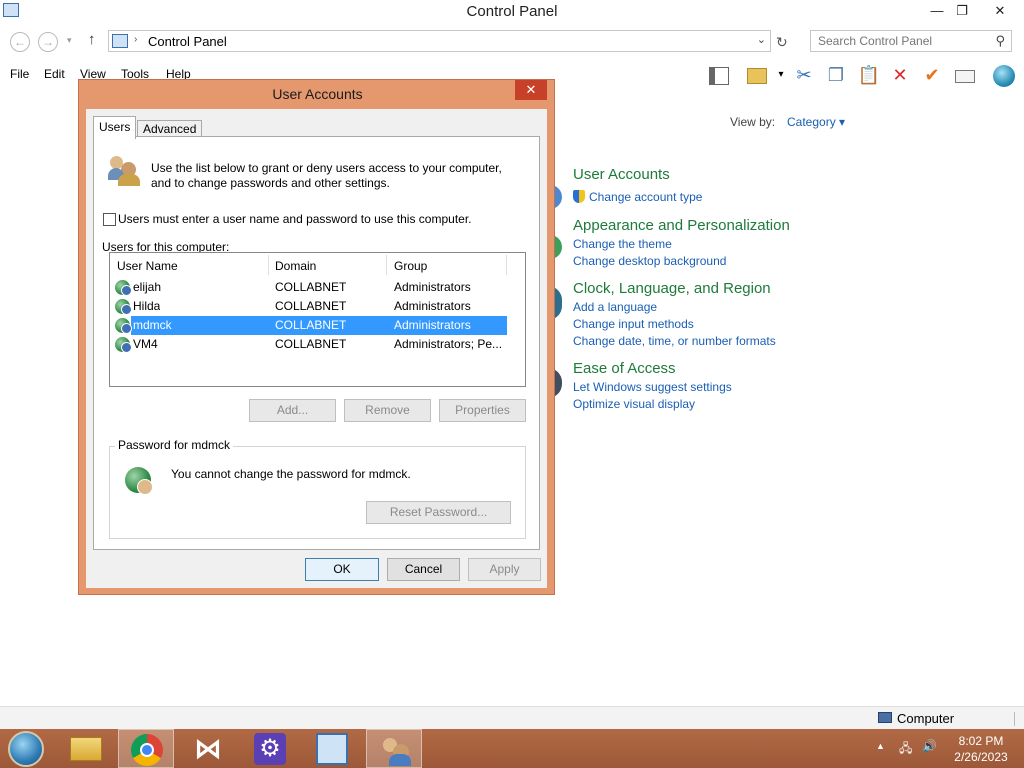 Image resolution: width=1024 pixels, height=768 pixels. Describe the element at coordinates (1014, 719) in the screenshot. I see `resize-grip` at that location.